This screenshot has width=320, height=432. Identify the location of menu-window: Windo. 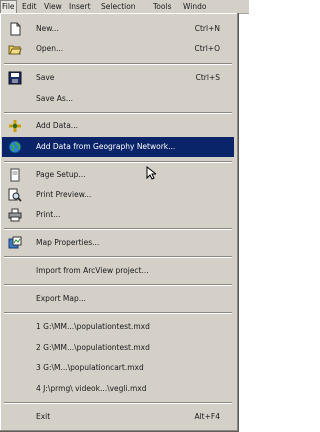
(194, 7).